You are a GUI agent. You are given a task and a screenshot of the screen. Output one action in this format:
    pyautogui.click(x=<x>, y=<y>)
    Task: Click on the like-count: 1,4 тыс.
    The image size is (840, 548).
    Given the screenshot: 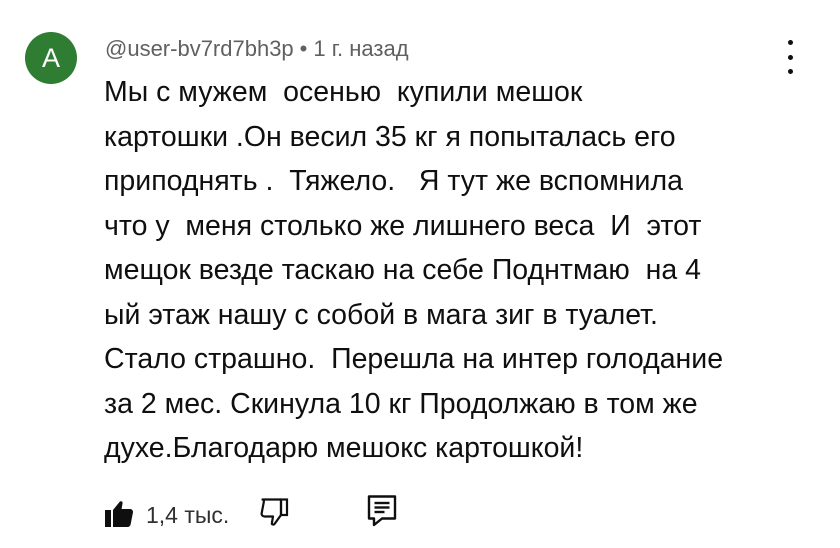 What is the action you would take?
    pyautogui.click(x=188, y=515)
    